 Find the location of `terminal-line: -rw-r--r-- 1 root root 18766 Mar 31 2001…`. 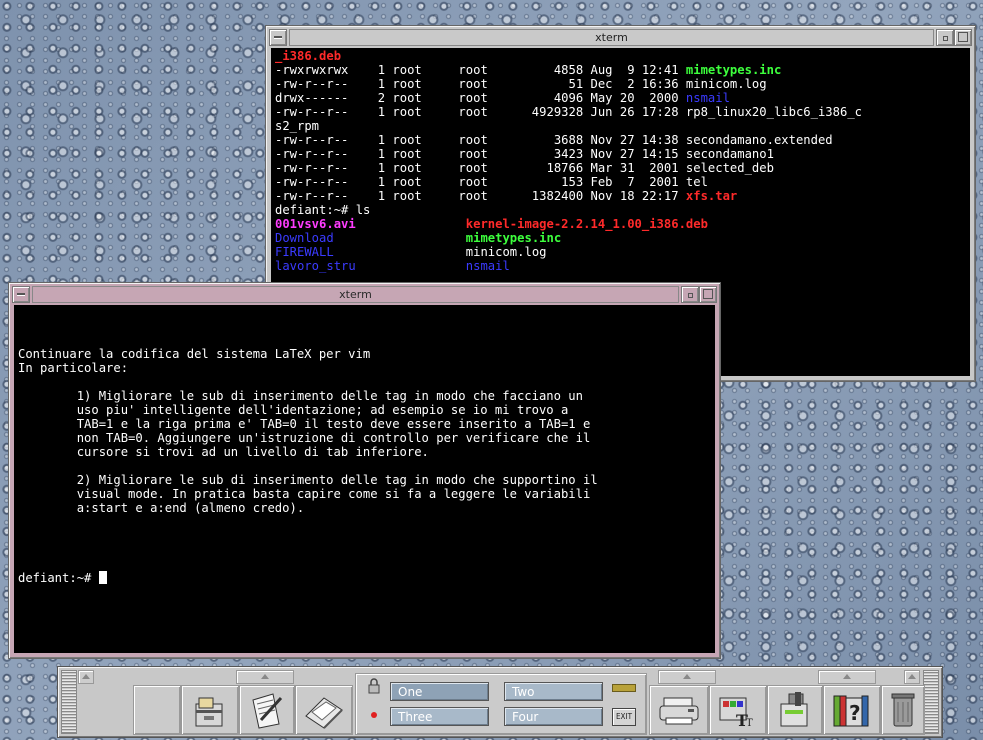

terminal-line: -rw-r--r-- 1 root root 18766 Mar 31 2001… is located at coordinates (620, 168).